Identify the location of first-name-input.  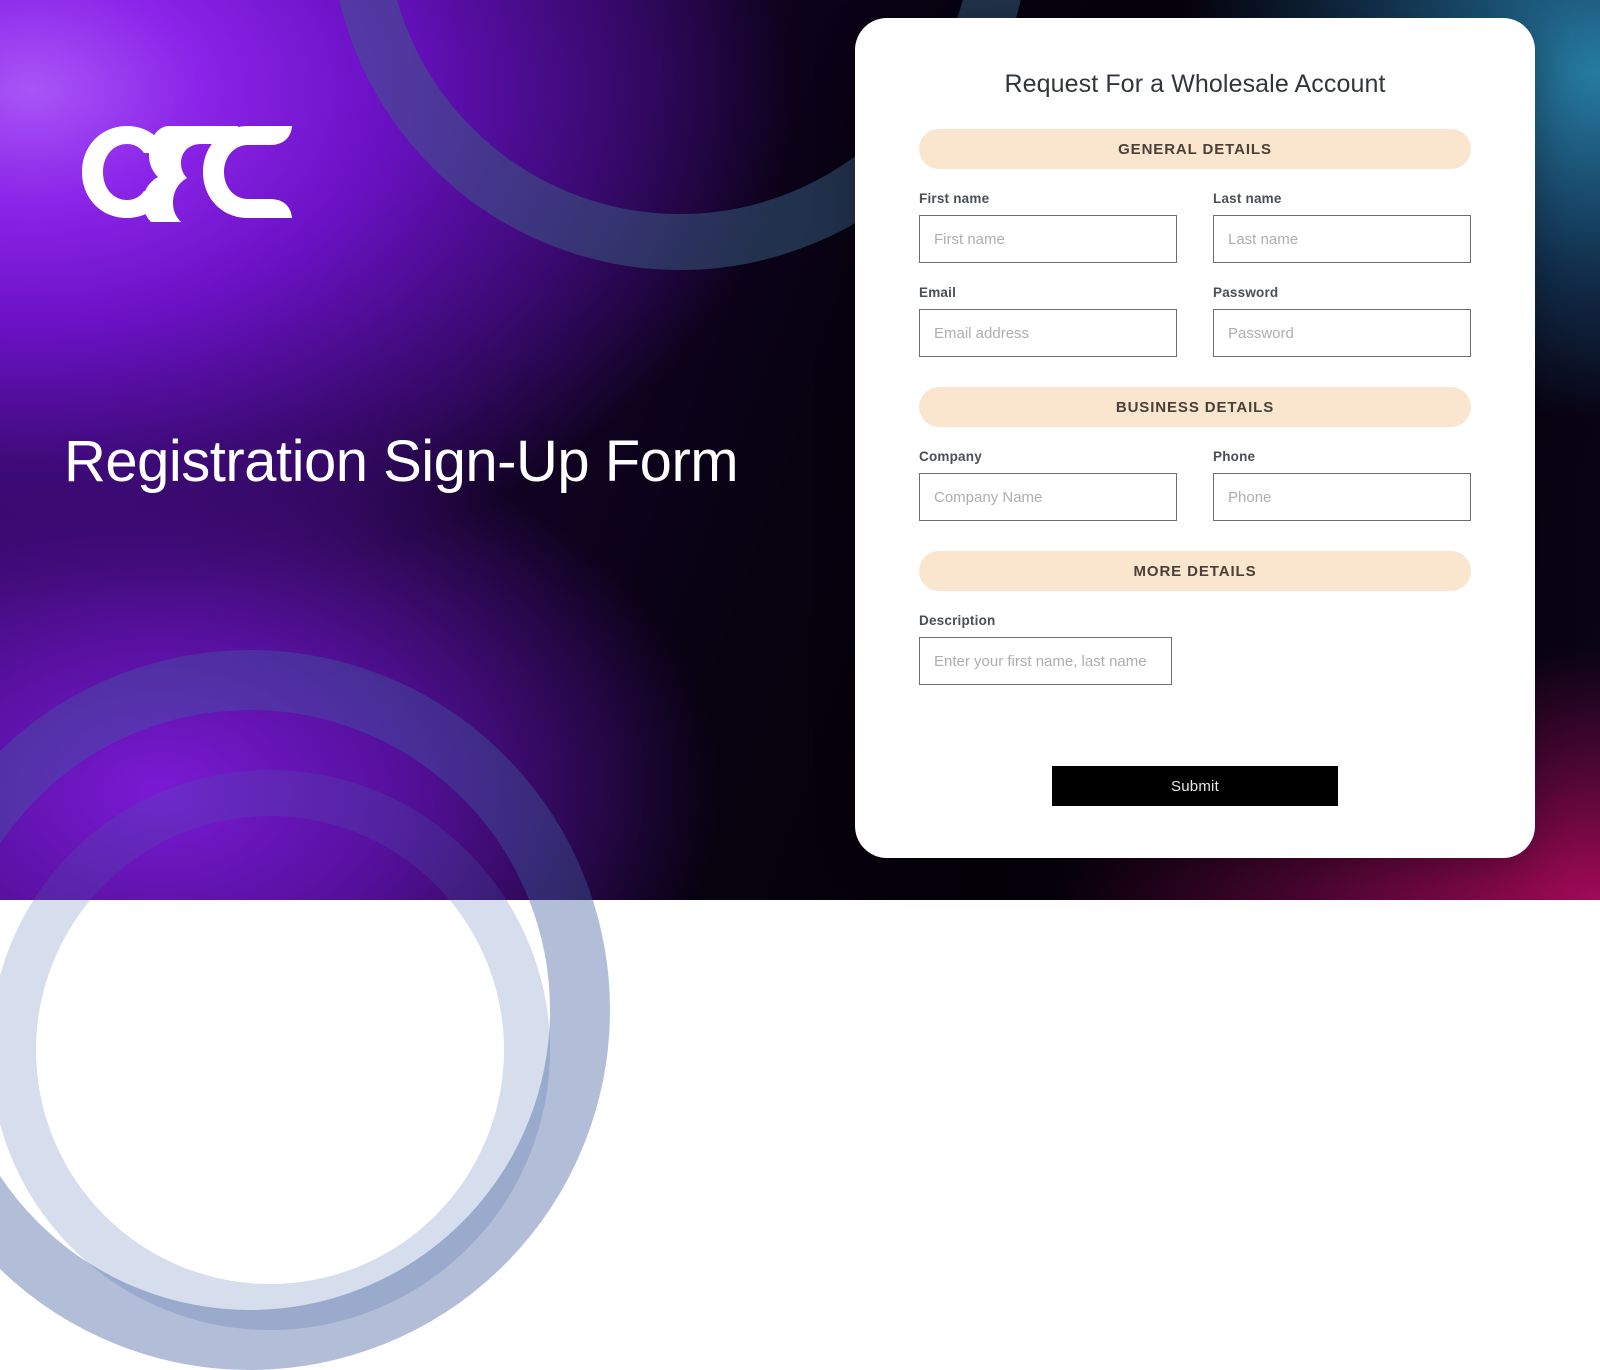
(1048, 239).